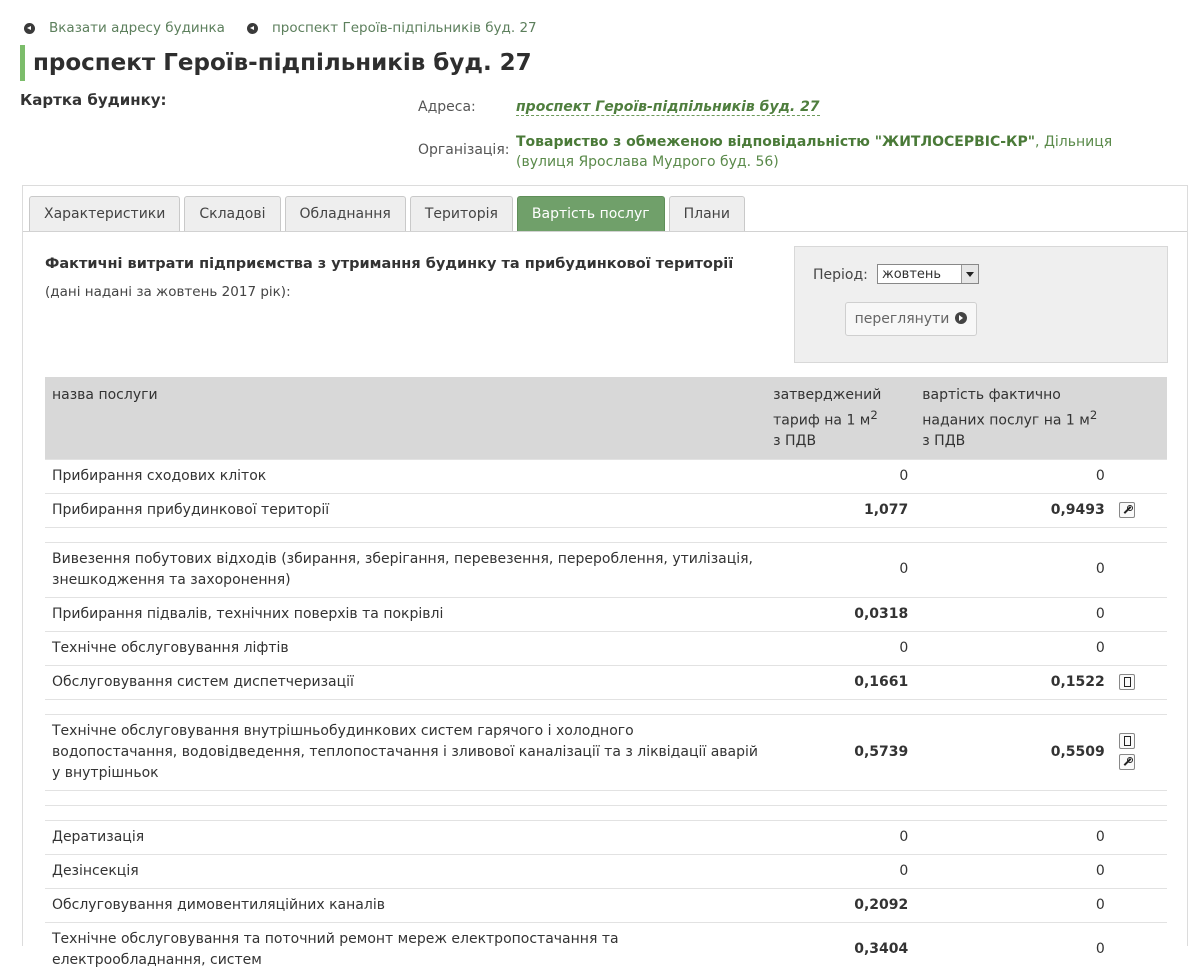 This screenshot has width=1188, height=977. Describe the element at coordinates (1093, 415) in the screenshot. I see `header-actual-sup: 2` at that location.